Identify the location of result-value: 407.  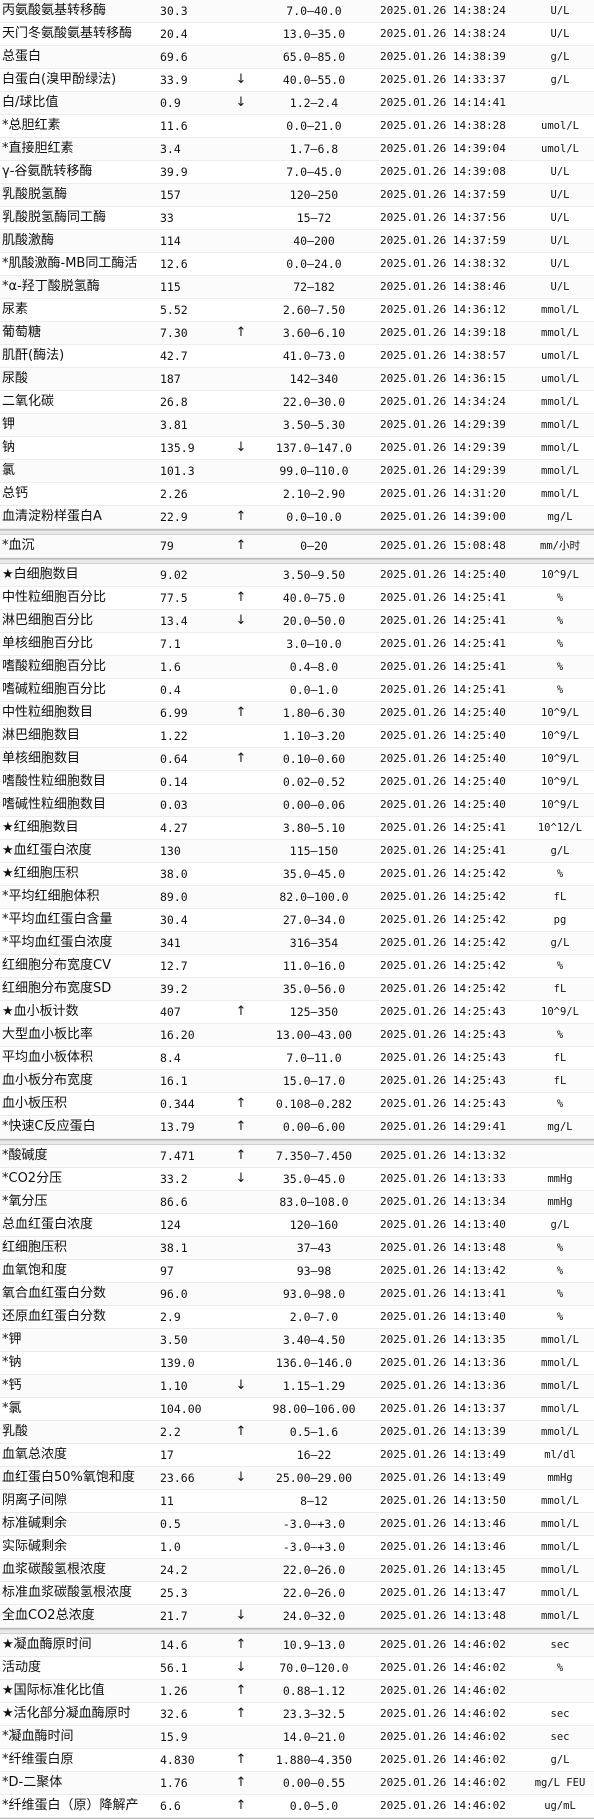
(170, 1012).